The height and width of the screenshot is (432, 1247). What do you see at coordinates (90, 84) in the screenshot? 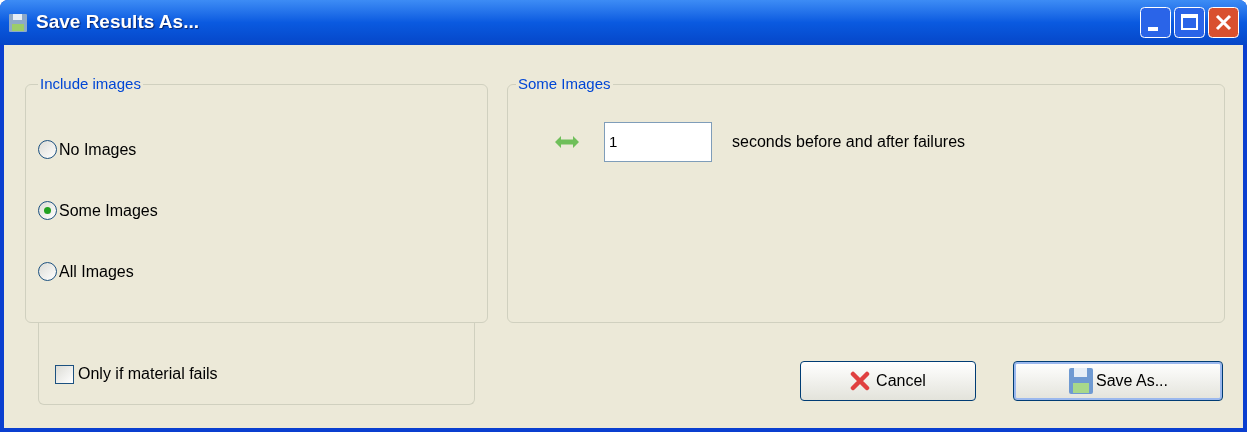
I see `group-label: Include images` at bounding box center [90, 84].